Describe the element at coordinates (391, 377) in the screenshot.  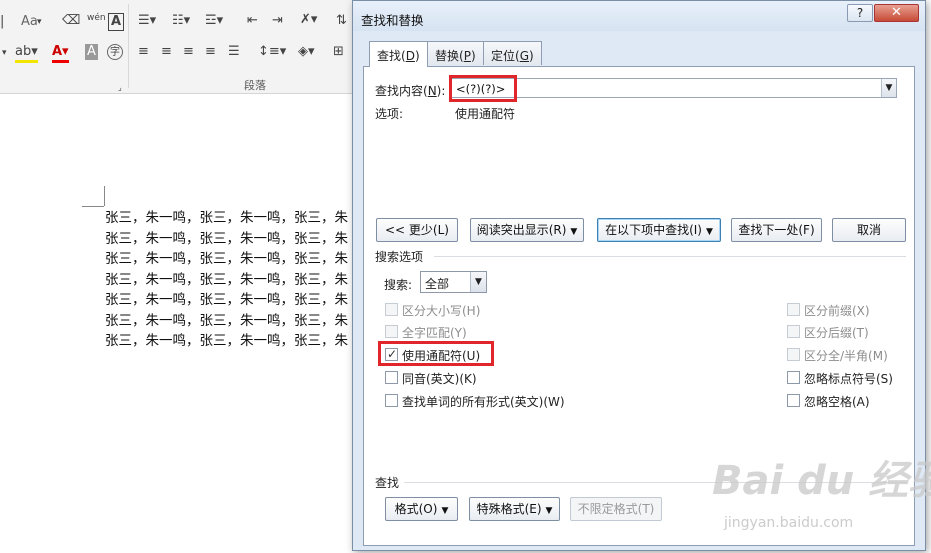
I see `sounds-like-checkbox` at that location.